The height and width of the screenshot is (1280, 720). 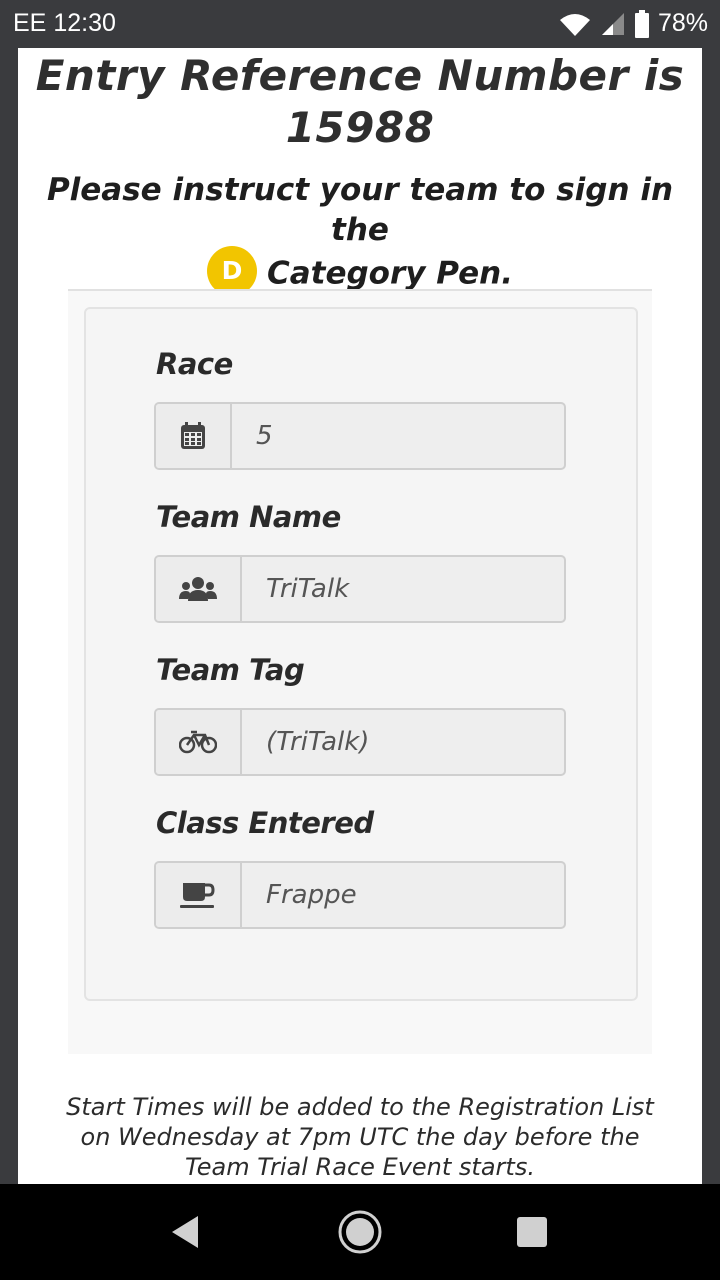 I want to click on instruction-suffix: Category Pen., so click(x=390, y=273).